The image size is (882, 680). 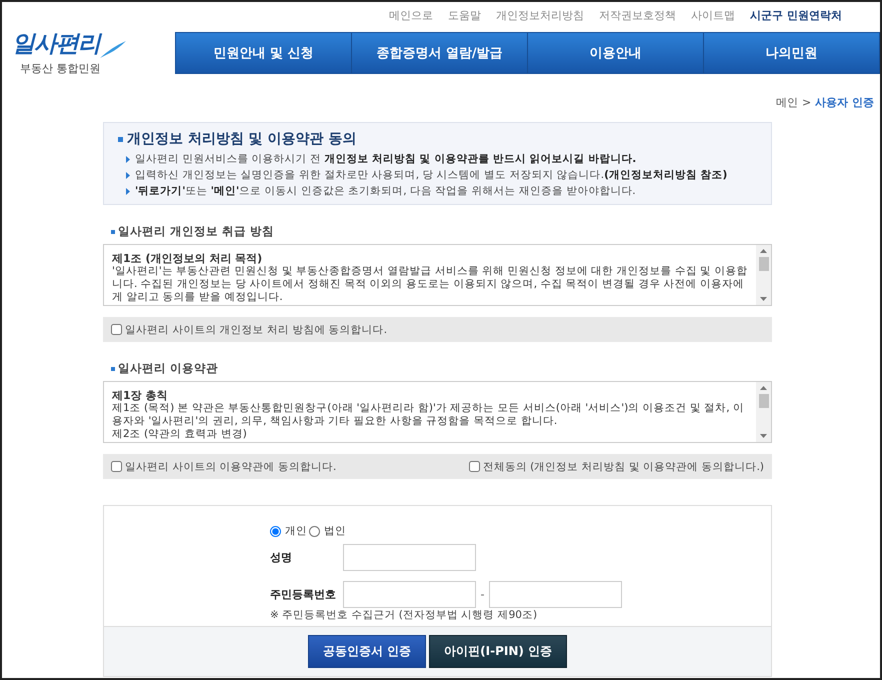 What do you see at coordinates (367, 651) in the screenshot?
I see `auth-button: 공동인증서 인증` at bounding box center [367, 651].